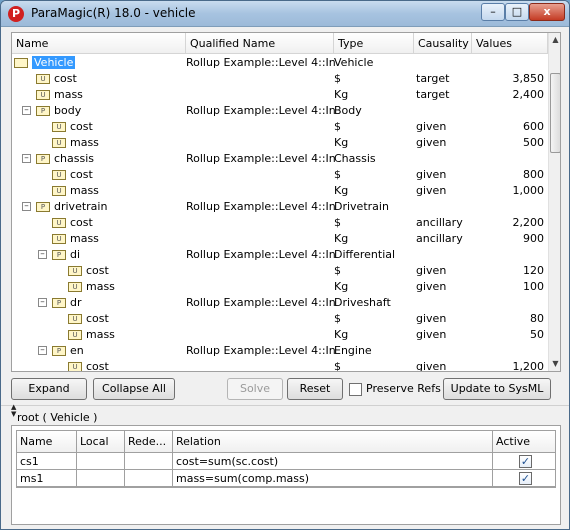 The image size is (570, 530). What do you see at coordinates (280, 335) in the screenshot?
I see `tree-row: Umass Kg given 50` at bounding box center [280, 335].